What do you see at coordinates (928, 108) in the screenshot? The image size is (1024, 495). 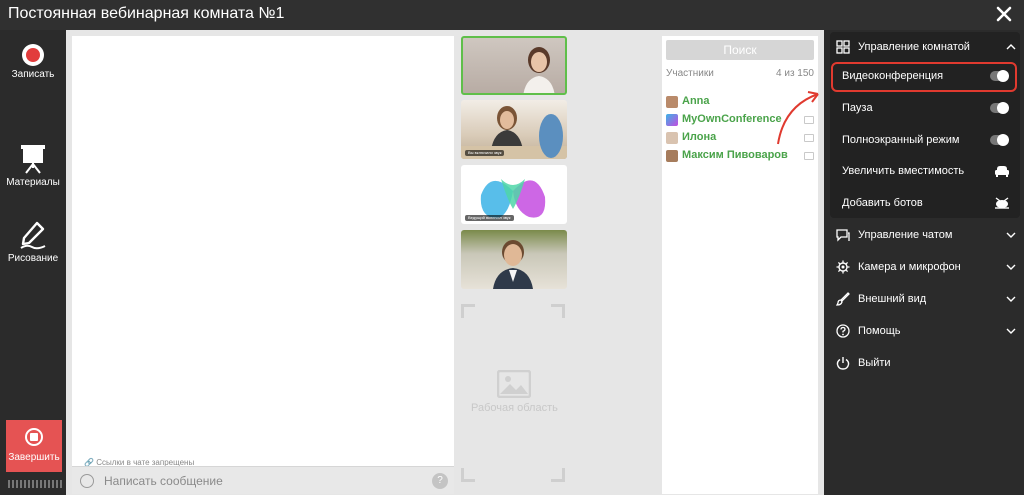 I see `menu-item-pause: Пауза` at bounding box center [928, 108].